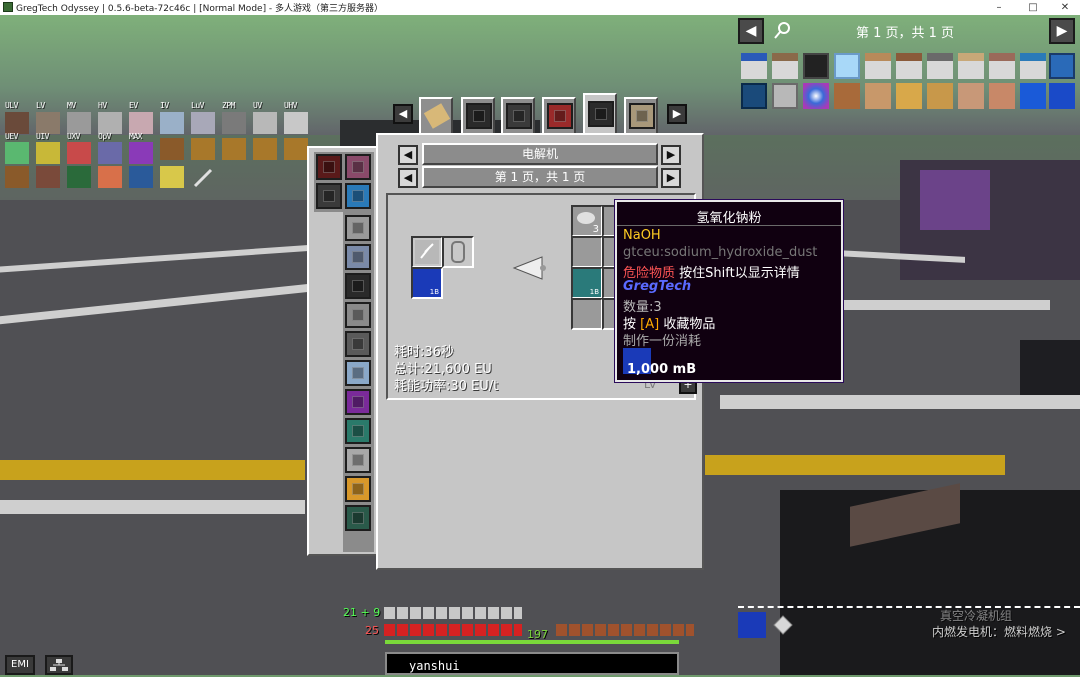 Image resolution: width=1080 pixels, height=677 pixels. What do you see at coordinates (20, 665) in the screenshot?
I see `emi-button: EMI` at bounding box center [20, 665].